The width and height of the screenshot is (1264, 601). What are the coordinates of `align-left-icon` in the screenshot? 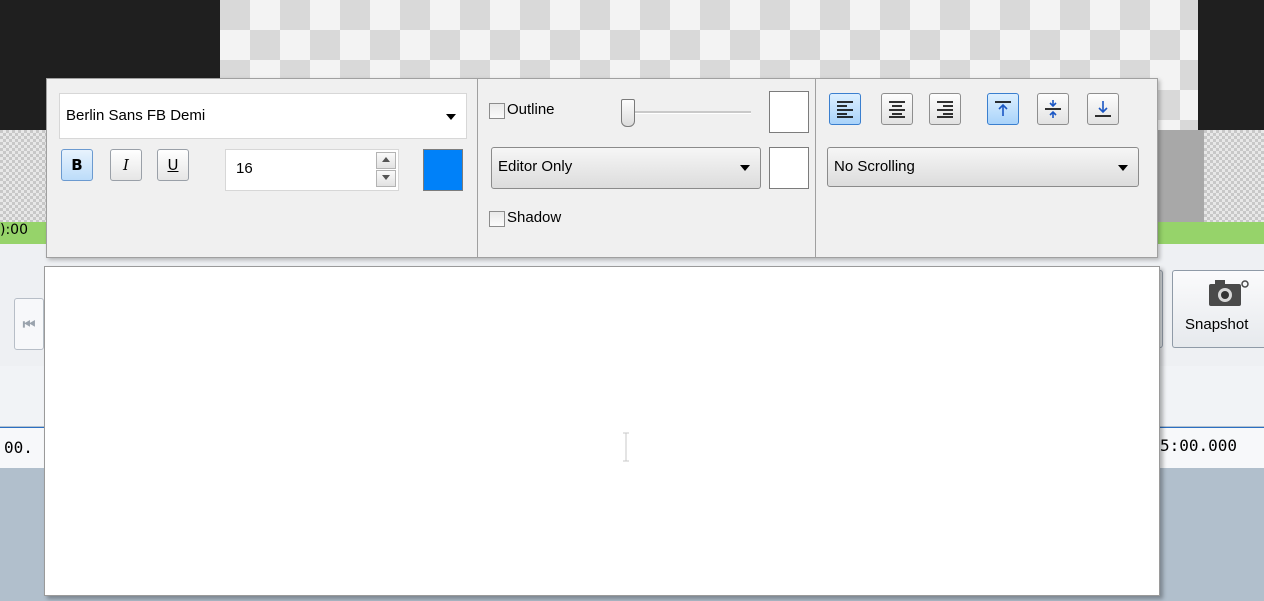 It's located at (845, 109).